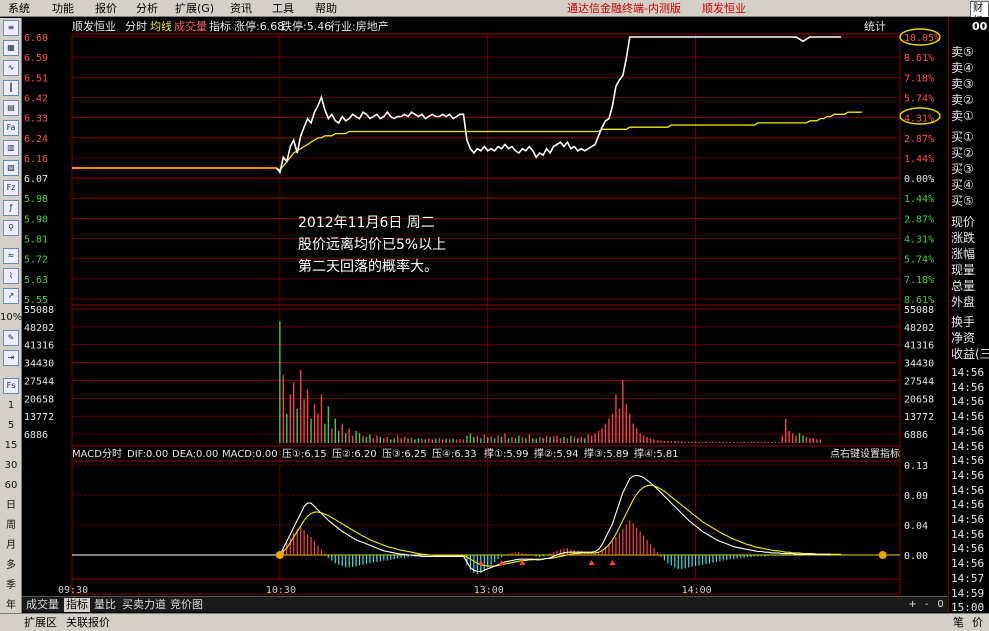 The width and height of the screenshot is (989, 631). What do you see at coordinates (11, 228) in the screenshot?
I see `search-icon: ⚲` at bounding box center [11, 228].